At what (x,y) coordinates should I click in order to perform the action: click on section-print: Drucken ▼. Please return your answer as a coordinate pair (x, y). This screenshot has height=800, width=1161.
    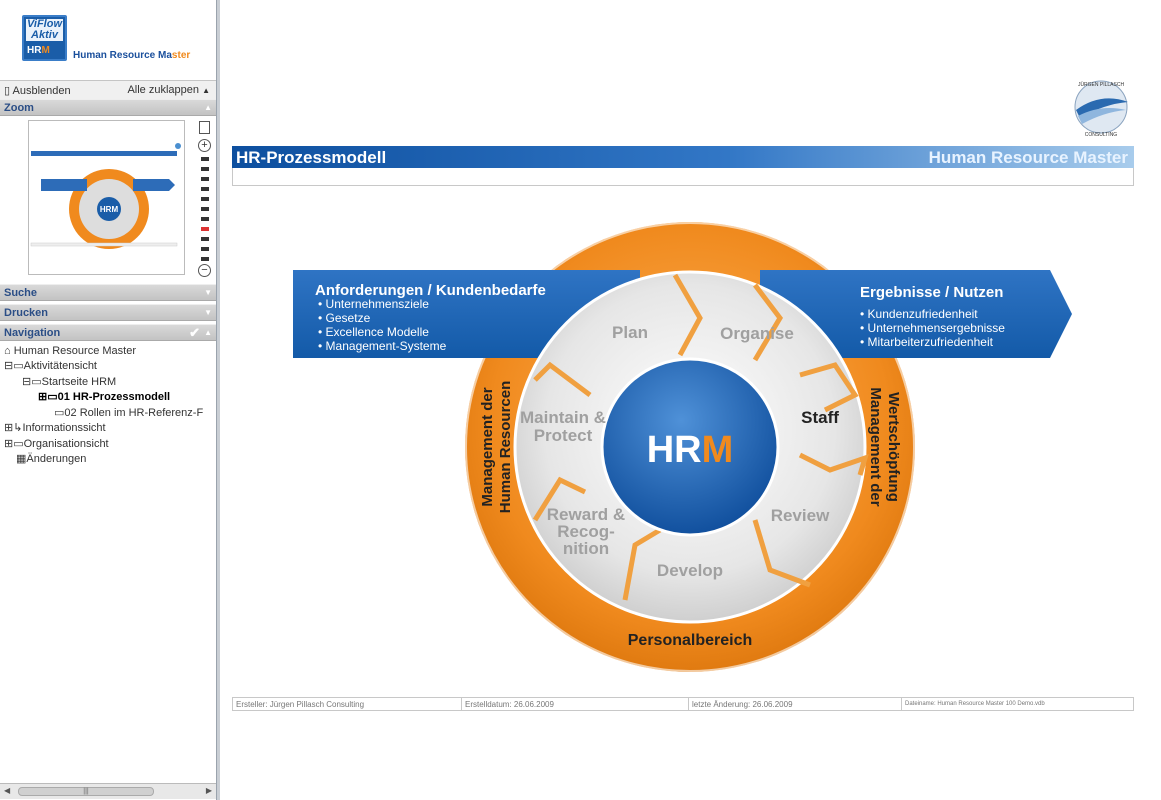
    Looking at the image, I should click on (108, 312).